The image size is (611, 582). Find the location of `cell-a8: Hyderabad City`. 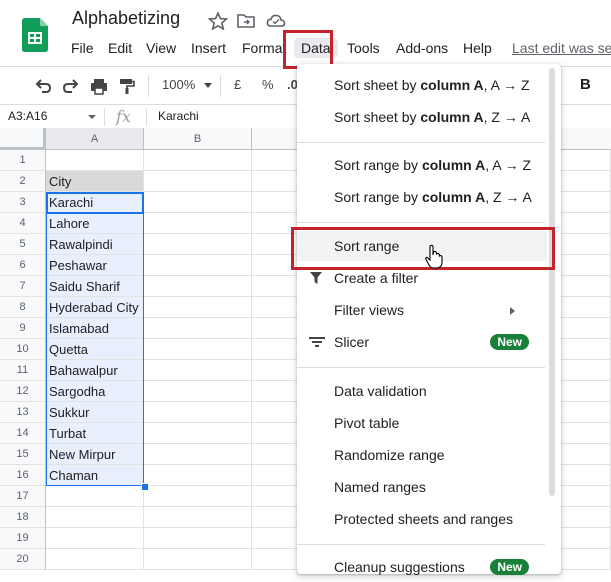

cell-a8: Hyderabad City is located at coordinates (95, 307).